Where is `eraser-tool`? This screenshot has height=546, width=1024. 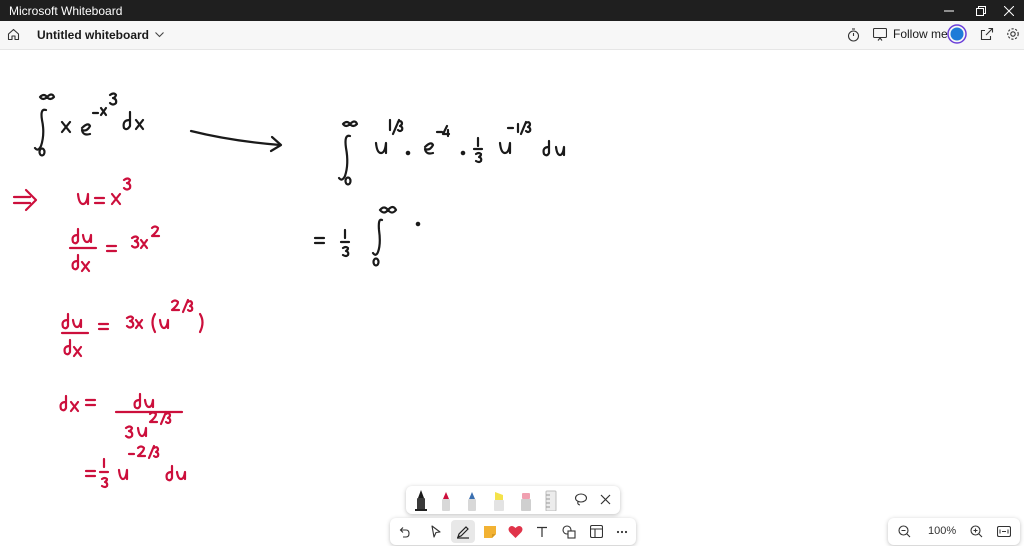 eraser-tool is located at coordinates (526, 500).